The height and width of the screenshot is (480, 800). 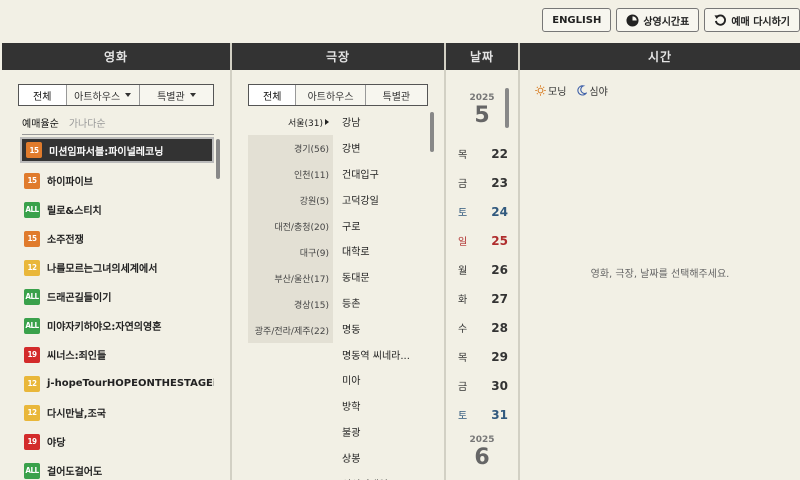 What do you see at coordinates (483, 356) in the screenshot?
I see `date-item: 목 29` at bounding box center [483, 356].